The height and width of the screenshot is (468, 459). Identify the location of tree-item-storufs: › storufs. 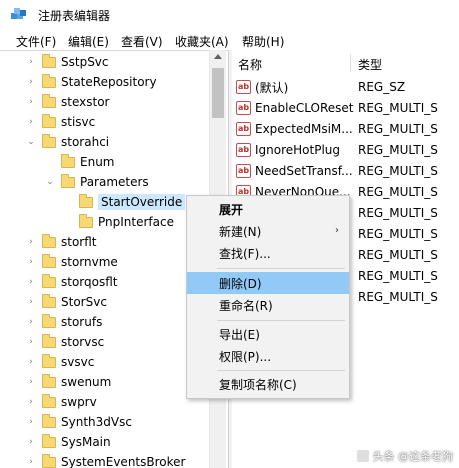
(64, 322).